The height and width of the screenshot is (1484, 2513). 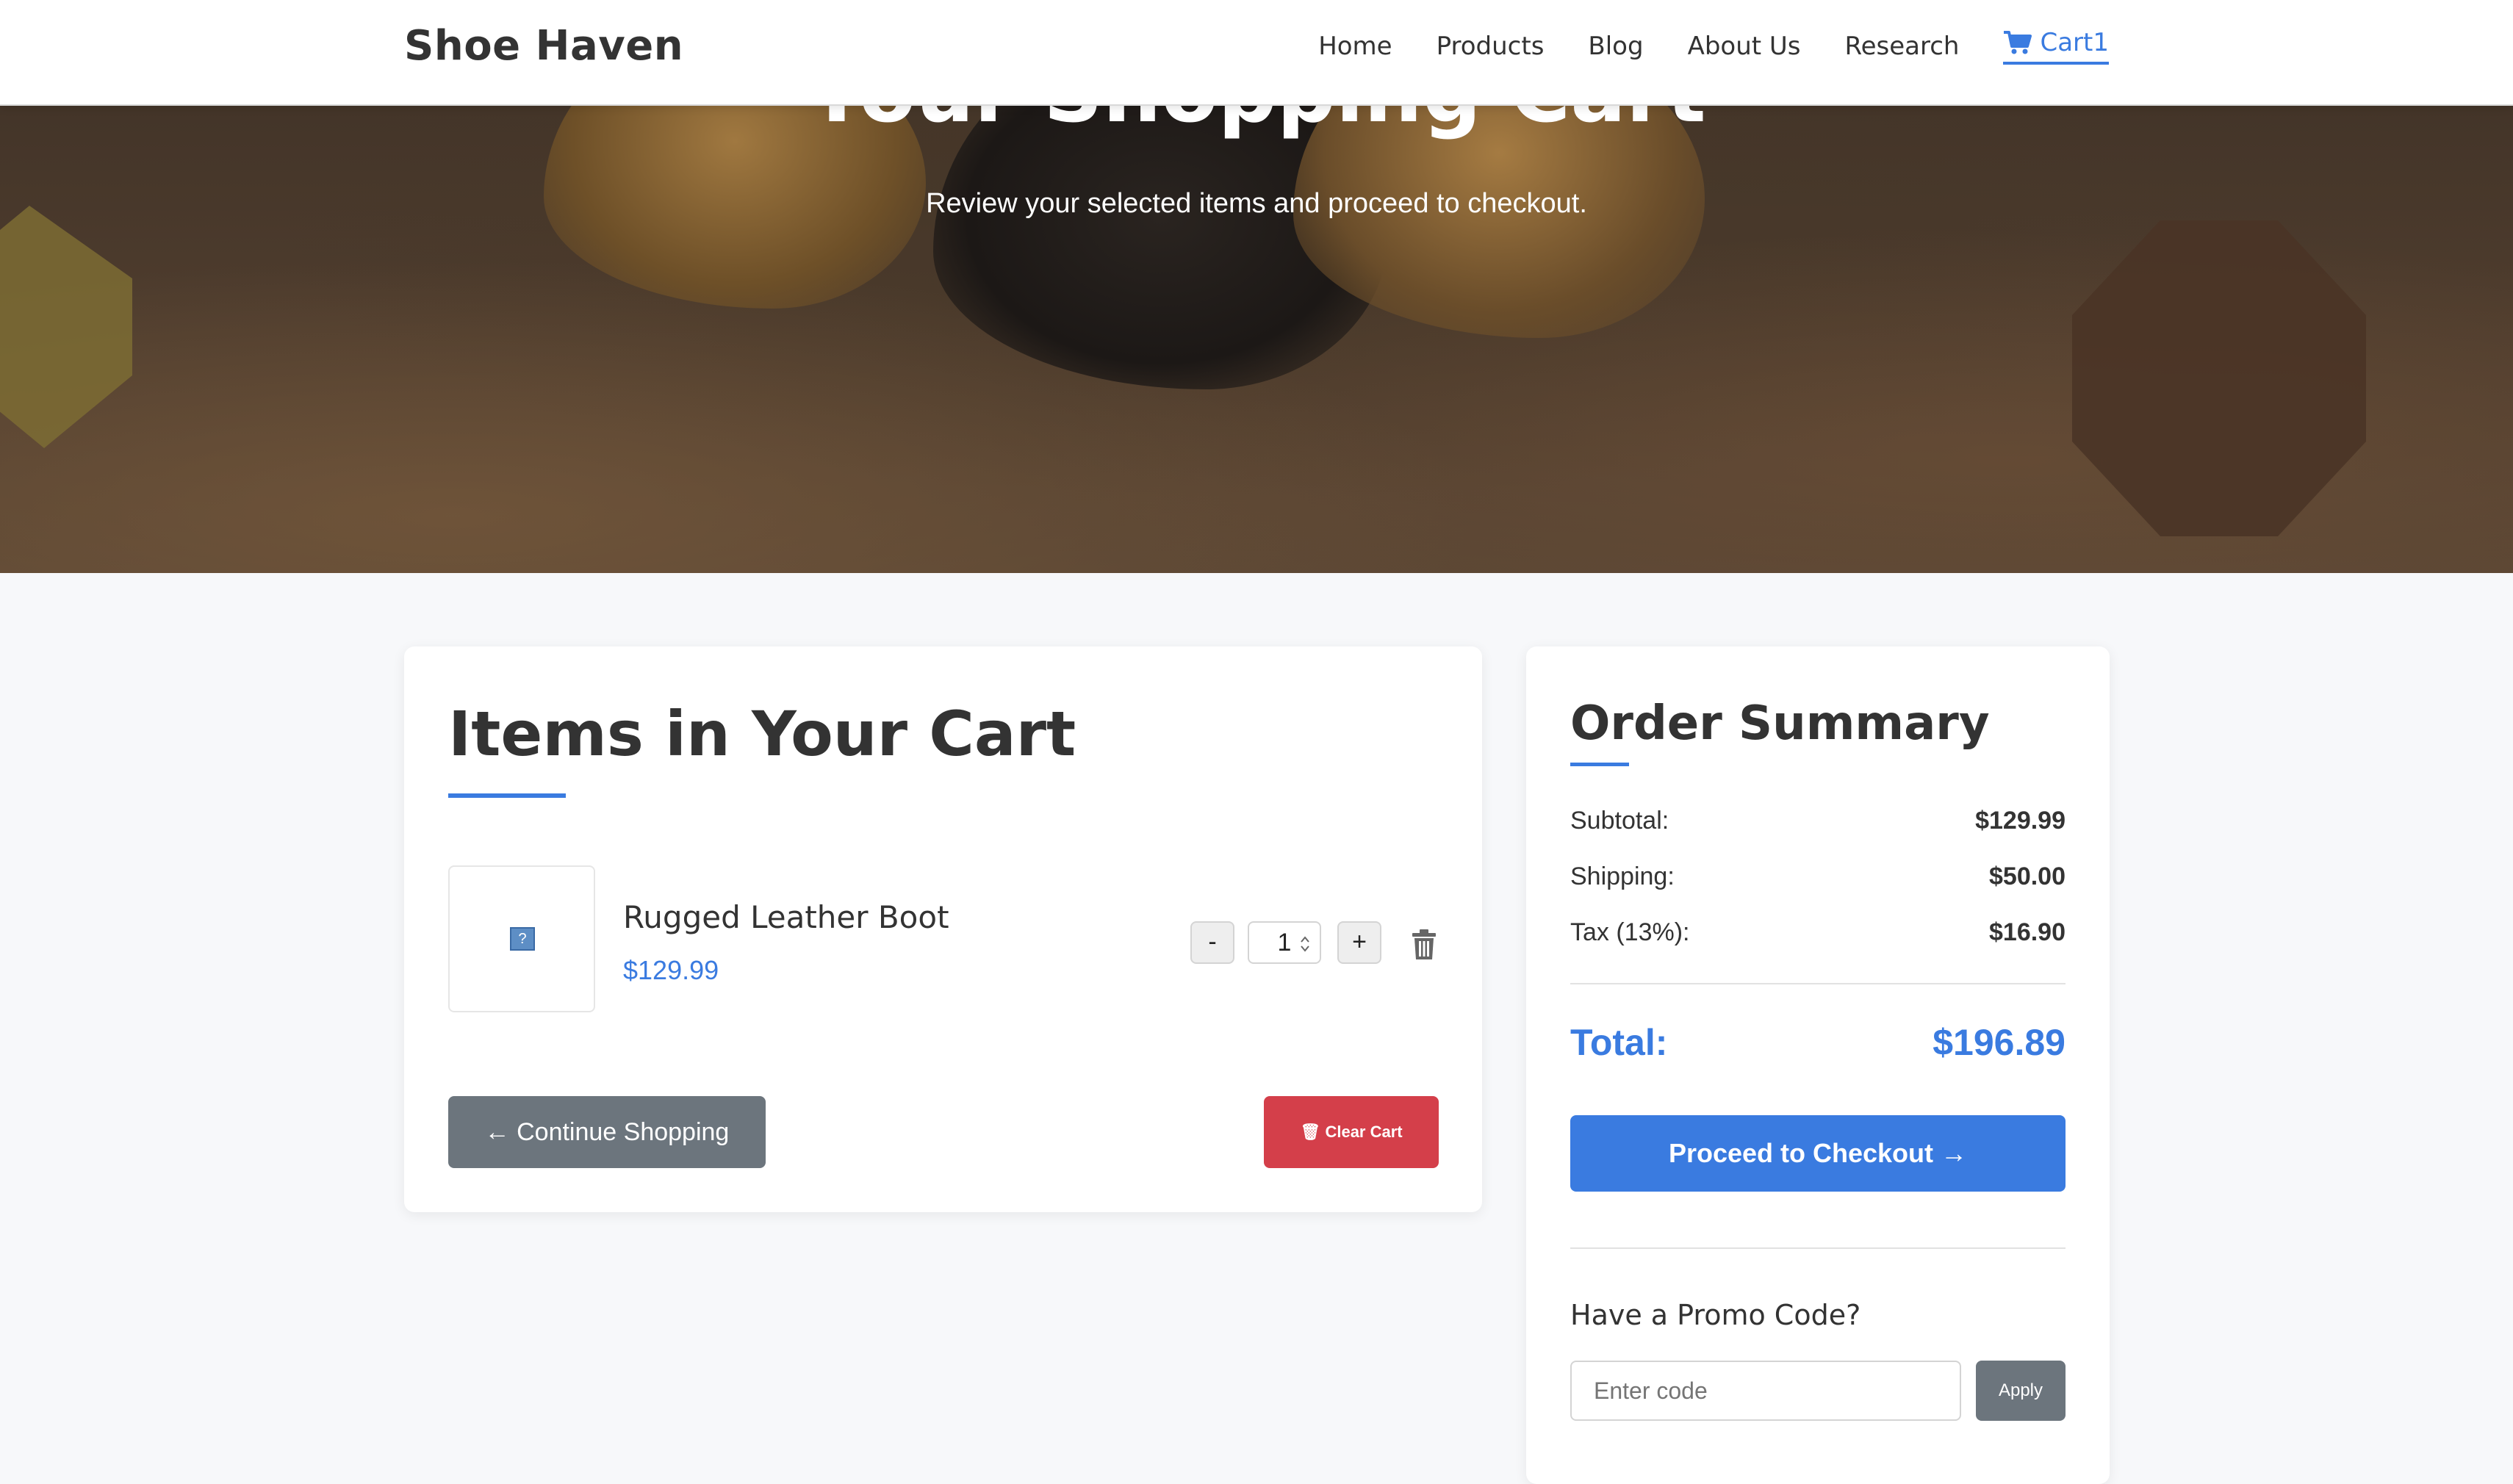 I want to click on nav-link-cart: Cart1, so click(x=2056, y=46).